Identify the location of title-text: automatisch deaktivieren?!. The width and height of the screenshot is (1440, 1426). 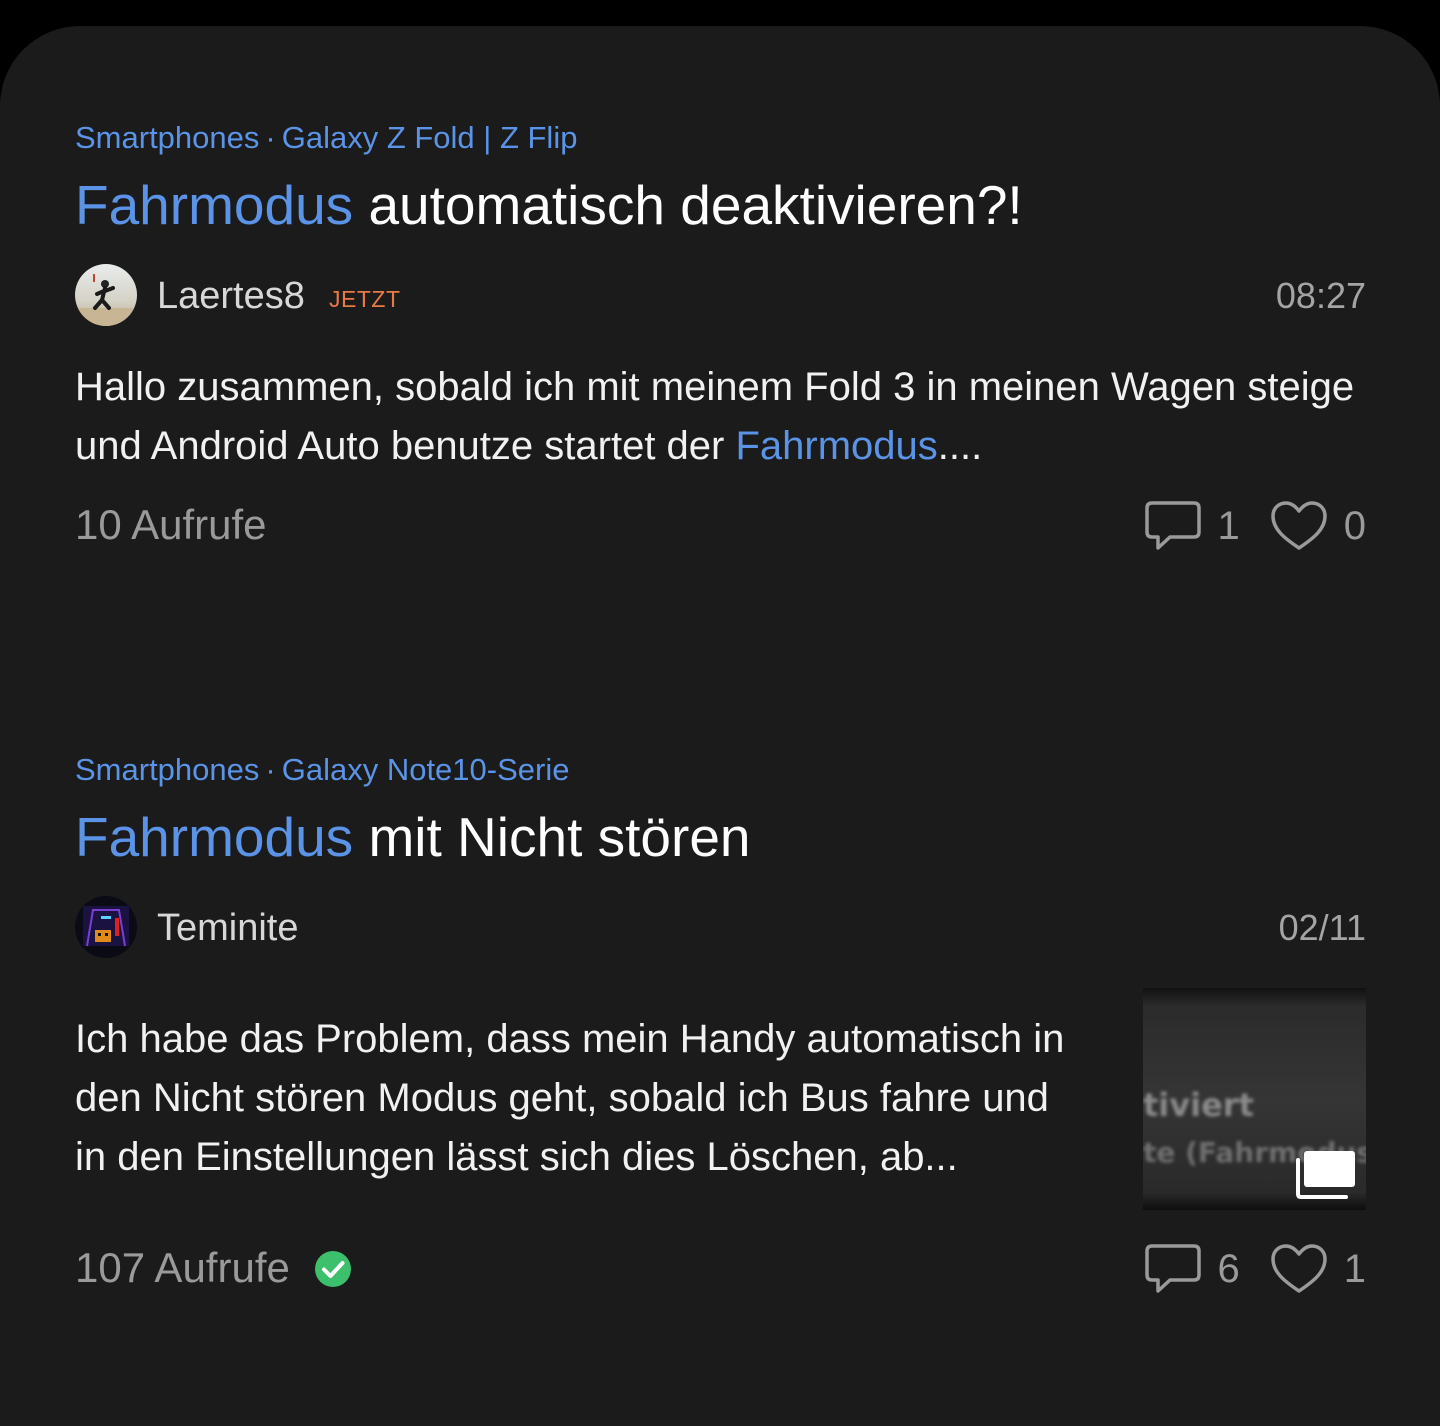
(688, 205).